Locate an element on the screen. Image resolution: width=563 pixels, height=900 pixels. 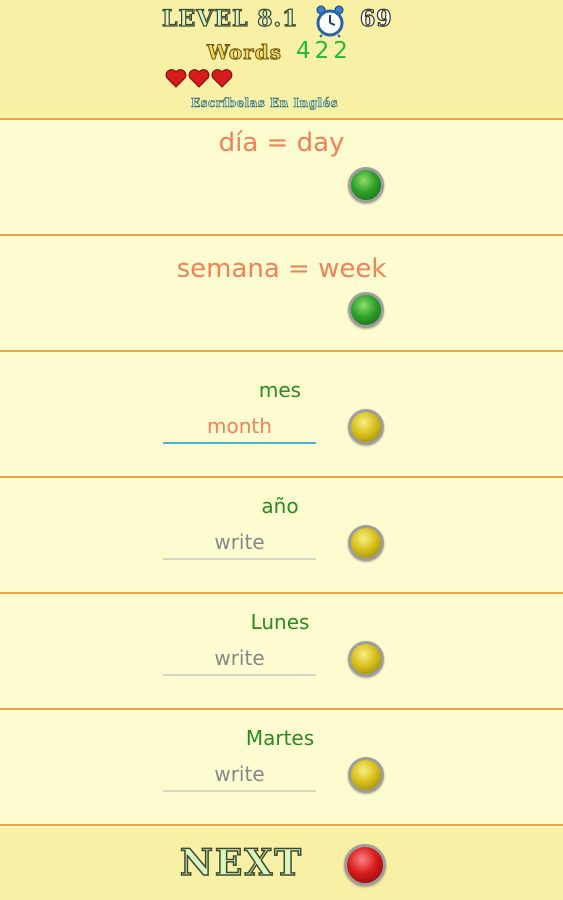
spanish-word: Martes is located at coordinates (280, 738).